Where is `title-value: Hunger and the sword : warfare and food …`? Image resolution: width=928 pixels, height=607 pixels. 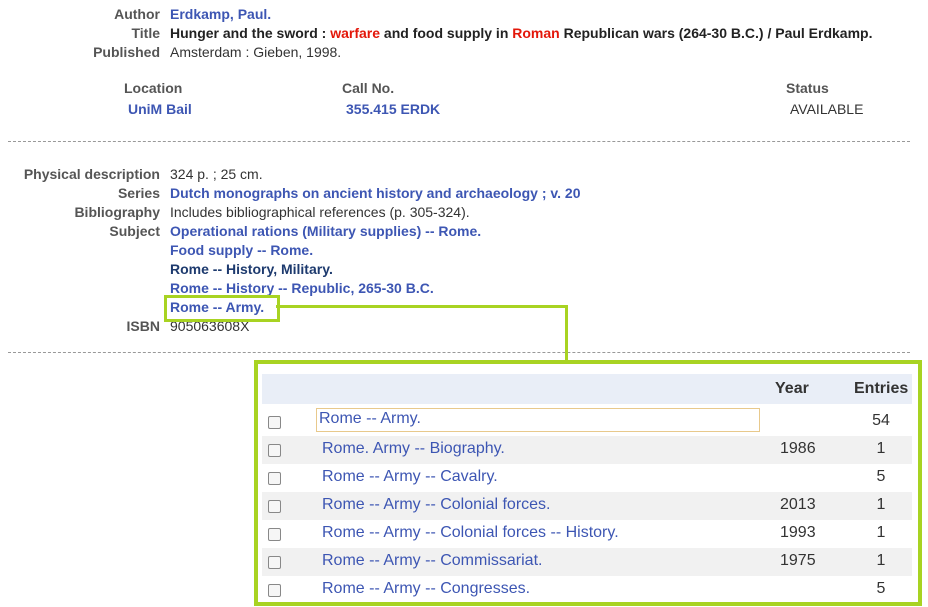 title-value: Hunger and the sword : warfare and food … is located at coordinates (521, 33).